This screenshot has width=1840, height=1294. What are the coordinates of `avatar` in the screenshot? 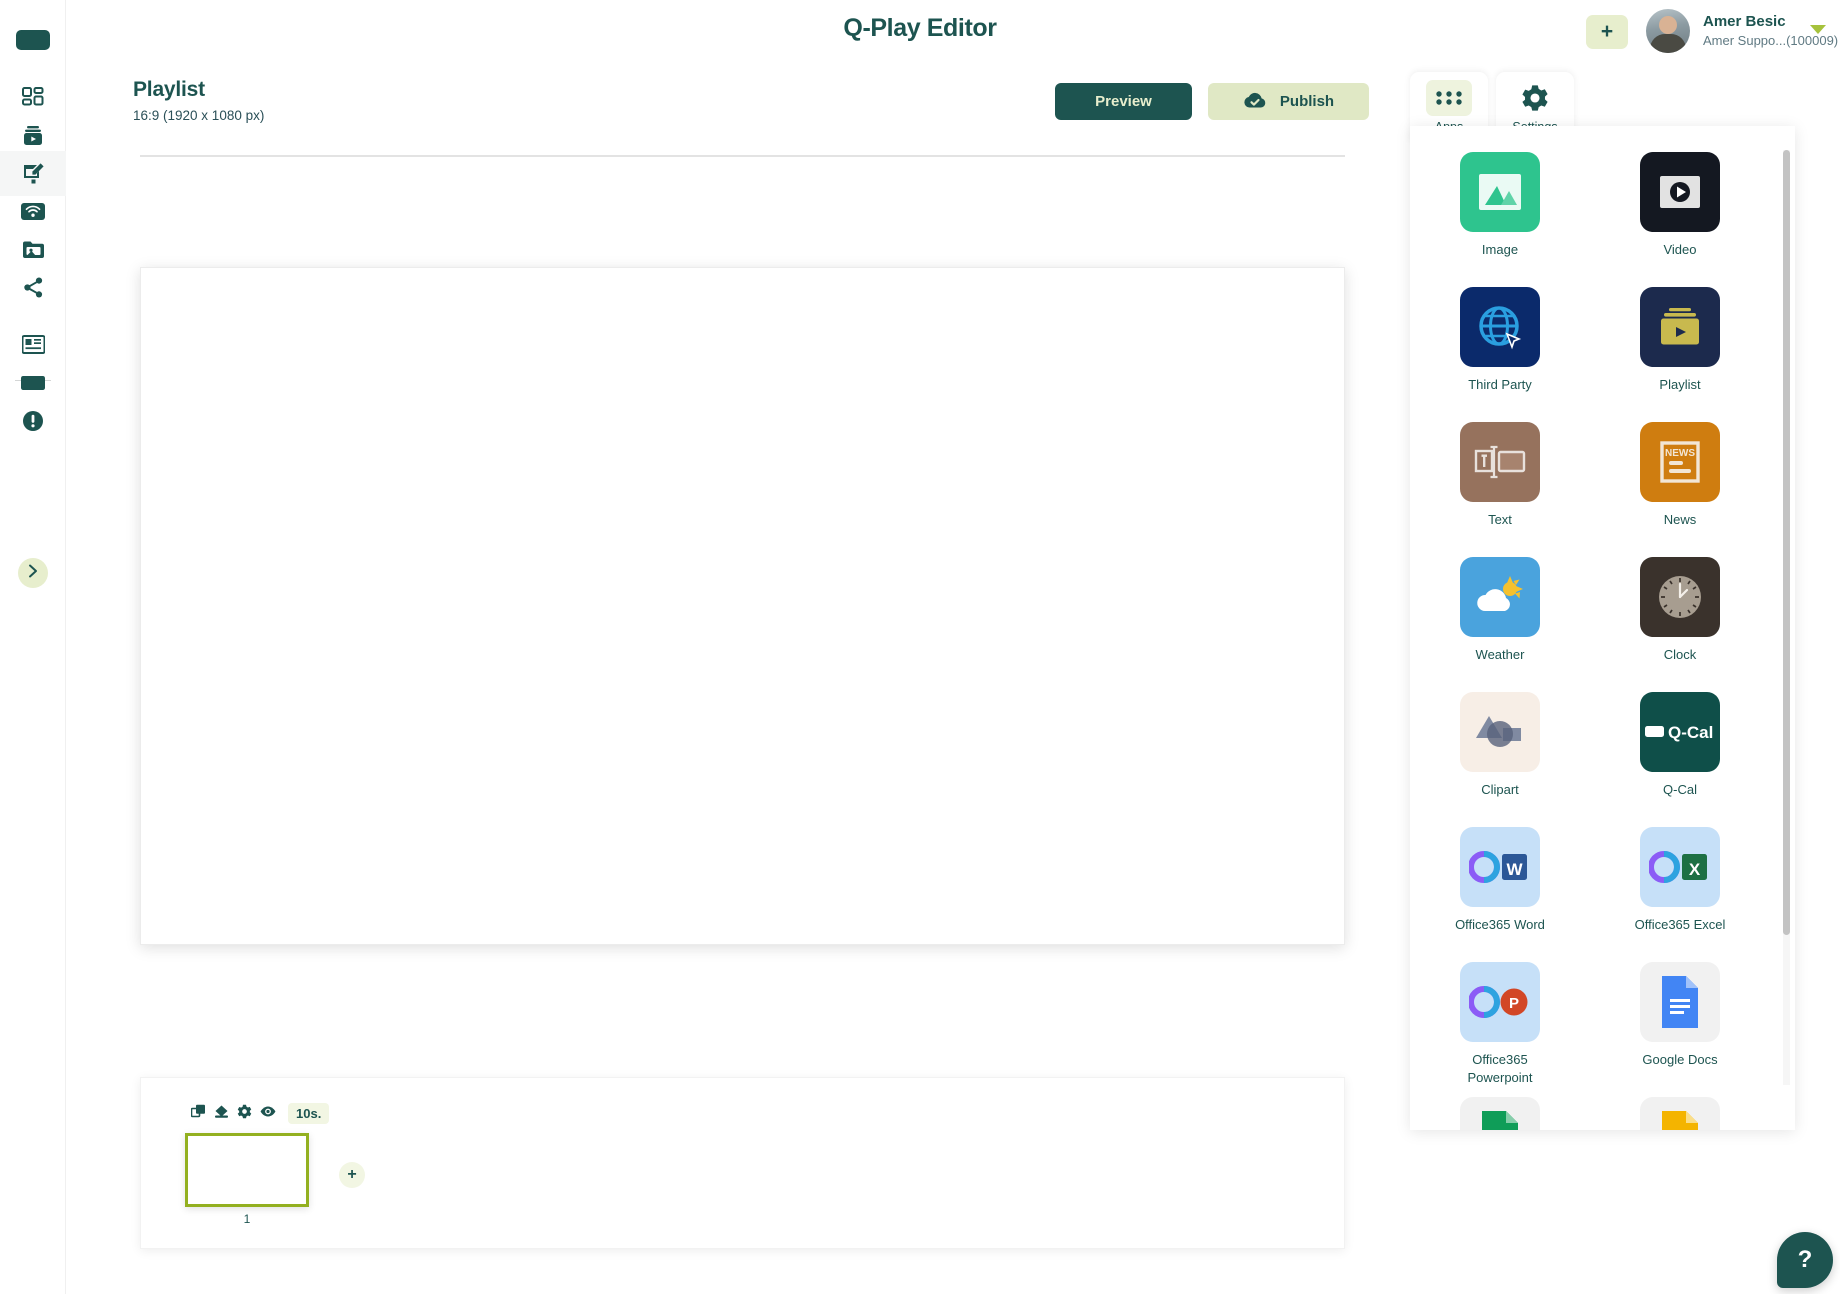 It's located at (1668, 31).